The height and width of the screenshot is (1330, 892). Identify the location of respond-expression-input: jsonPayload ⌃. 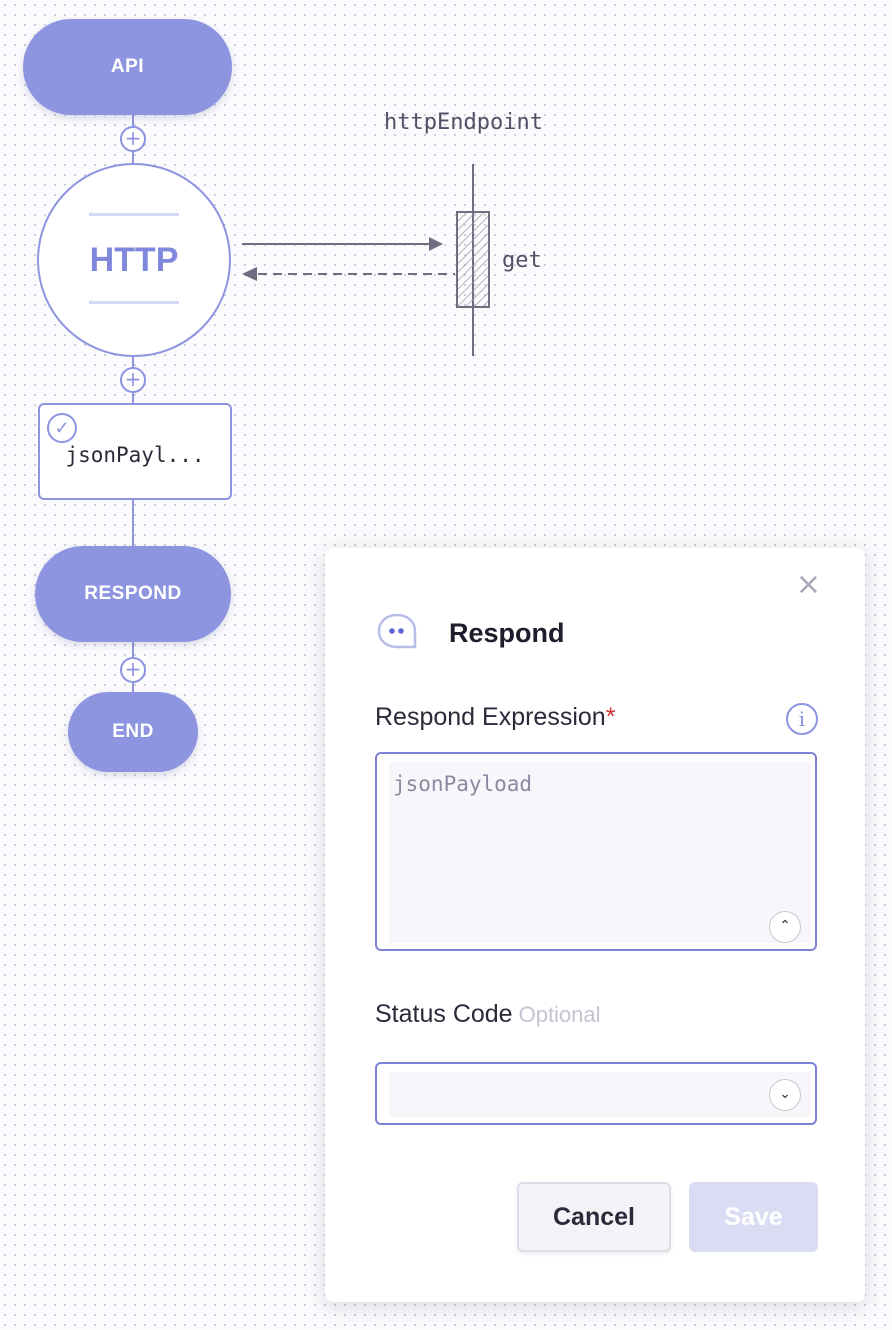
(596, 851).